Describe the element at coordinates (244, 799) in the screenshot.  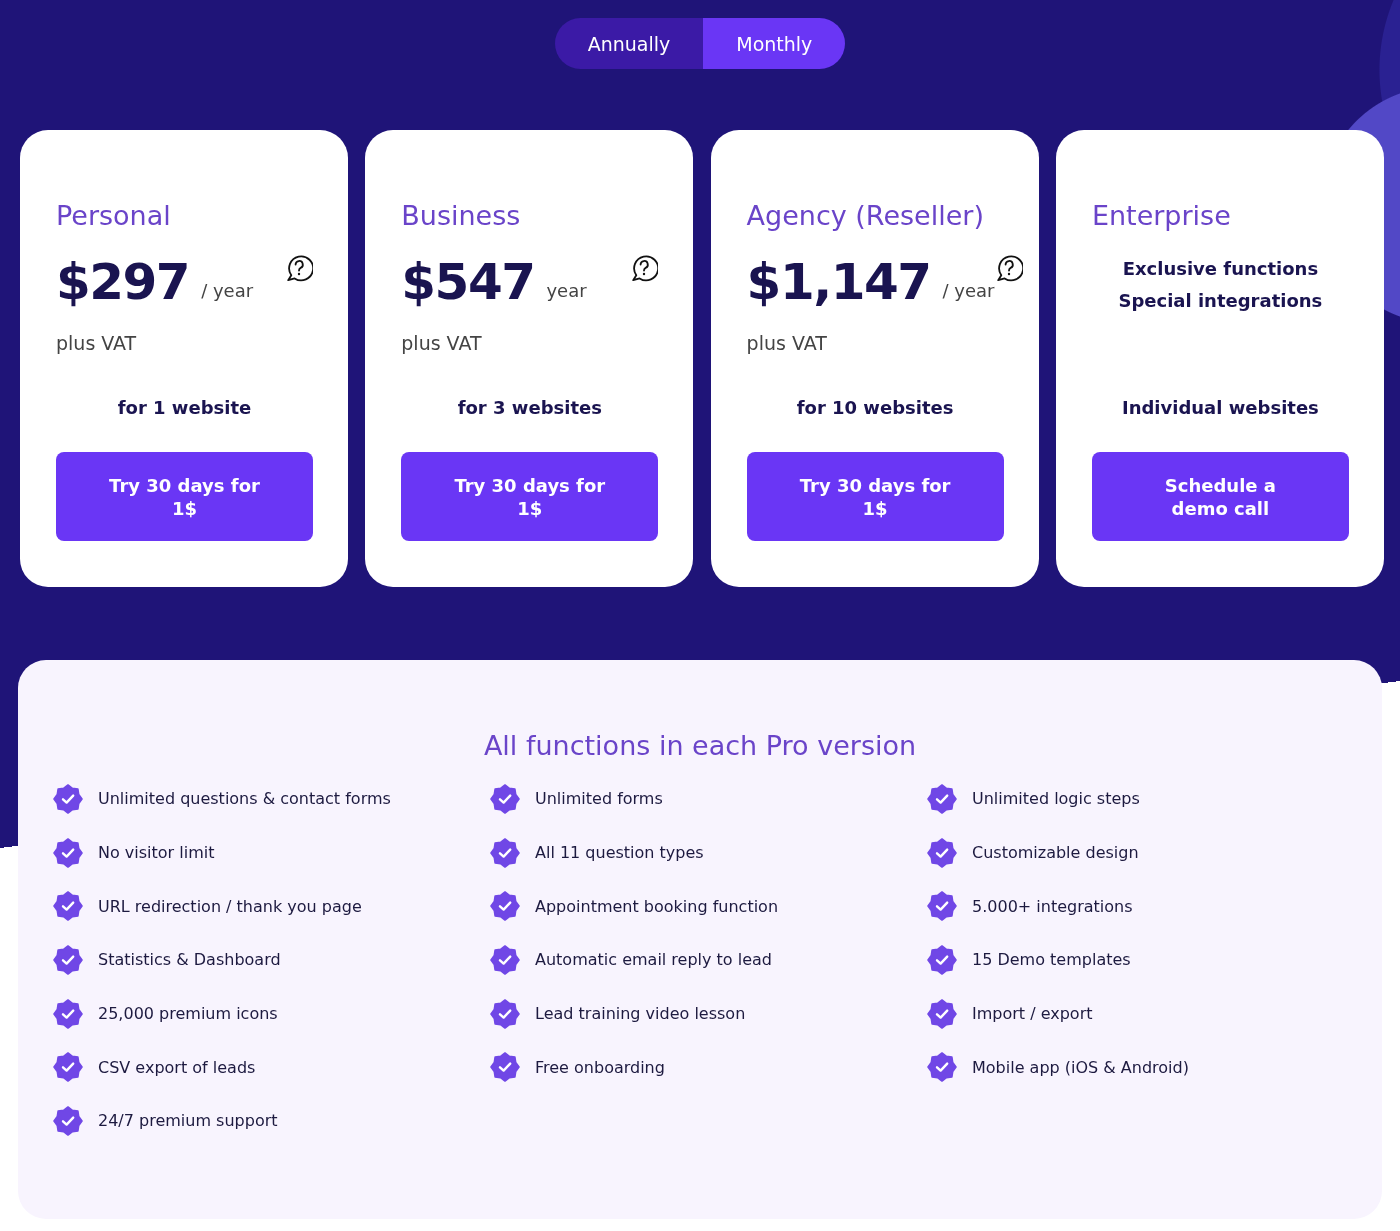
I see `feature-label: Unlimited questions & contact forms` at that location.